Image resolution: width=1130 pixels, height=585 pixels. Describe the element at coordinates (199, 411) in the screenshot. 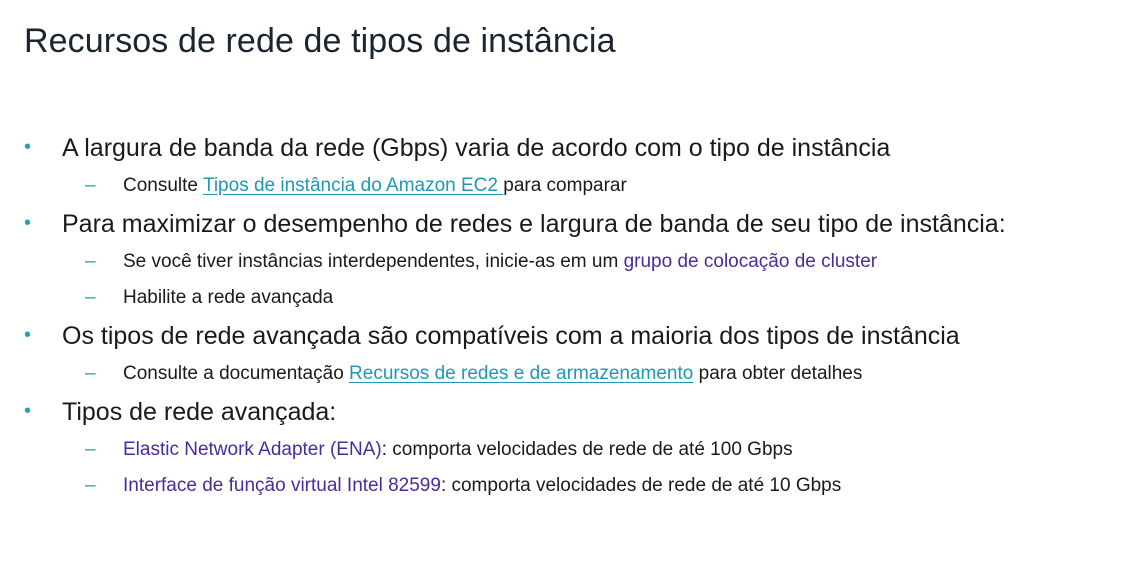

I see `bullet-text: Tipos de rede avançada:` at that location.